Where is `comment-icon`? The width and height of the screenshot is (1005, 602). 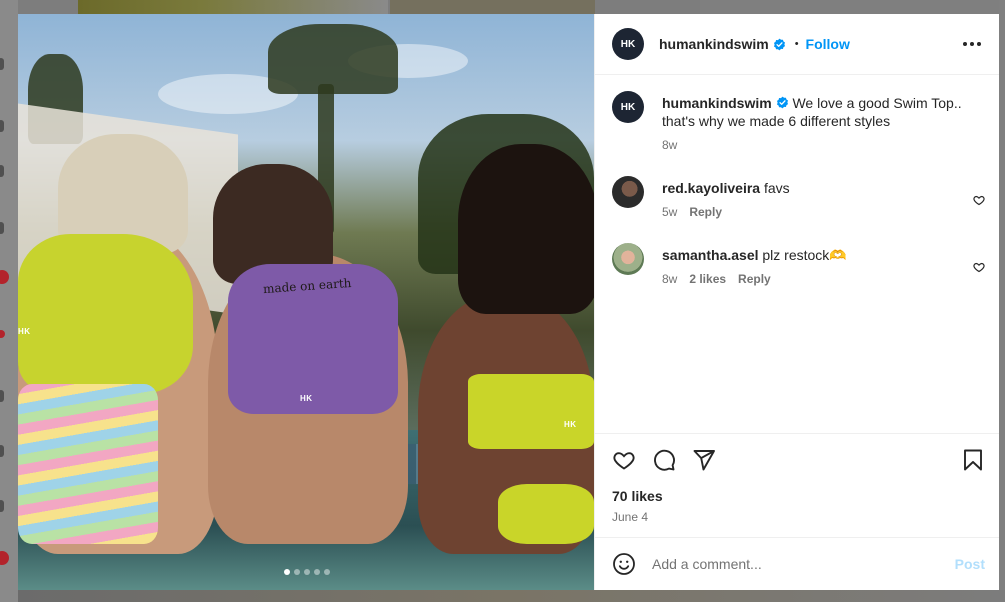
comment-icon is located at coordinates (664, 460).